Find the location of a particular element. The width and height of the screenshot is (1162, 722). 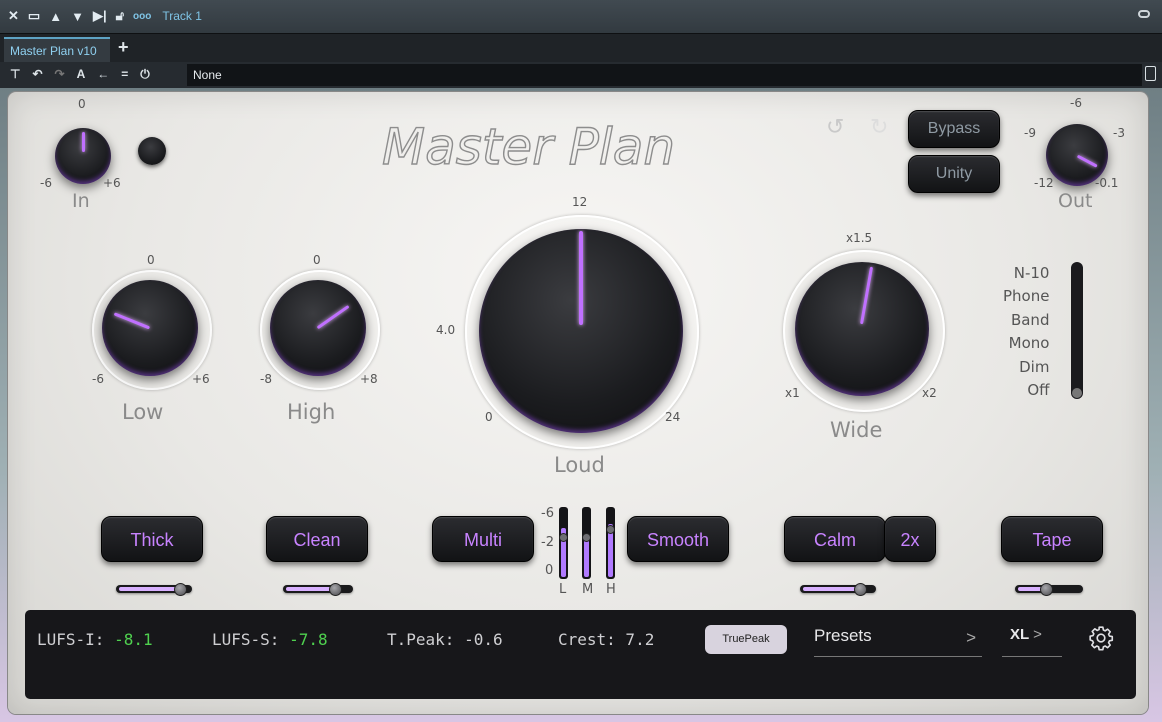

thick-amount-thumb is located at coordinates (180, 589).